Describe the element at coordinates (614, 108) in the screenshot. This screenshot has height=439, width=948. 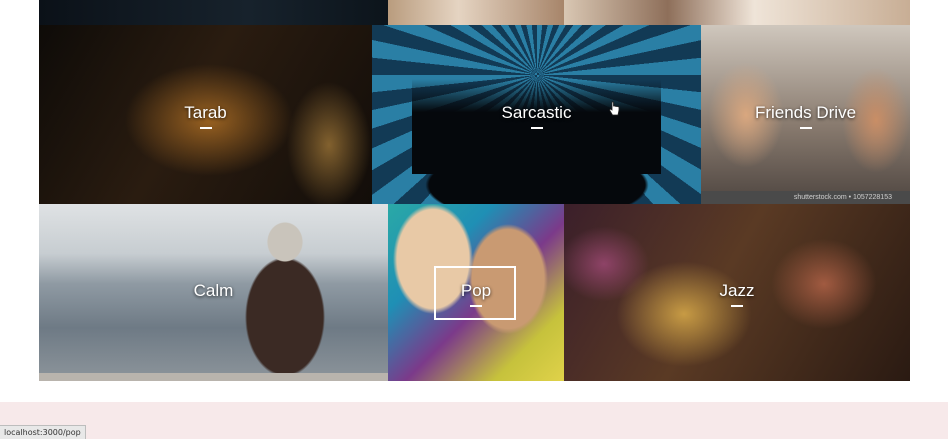
I see `hand-cursor-icon` at that location.